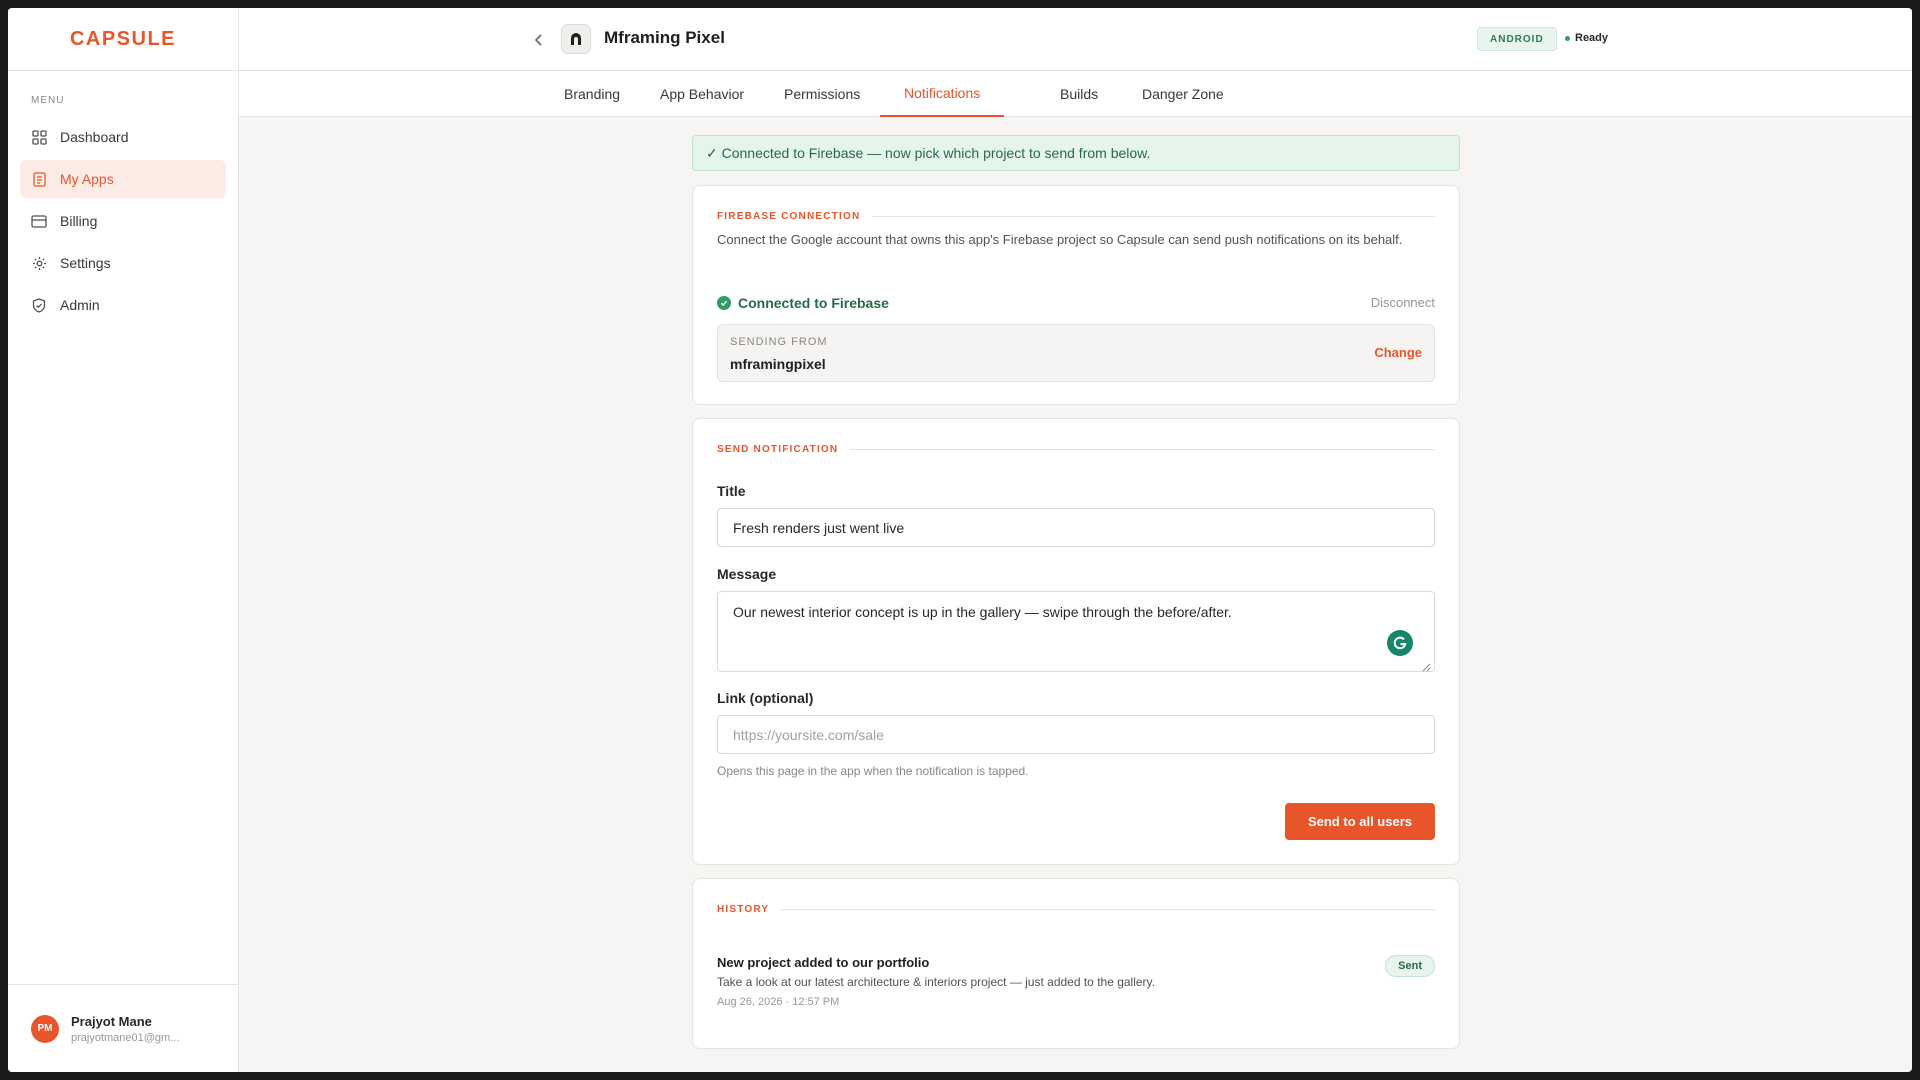 The height and width of the screenshot is (1080, 1920). I want to click on history-section-heading: HISTORY, so click(1076, 909).